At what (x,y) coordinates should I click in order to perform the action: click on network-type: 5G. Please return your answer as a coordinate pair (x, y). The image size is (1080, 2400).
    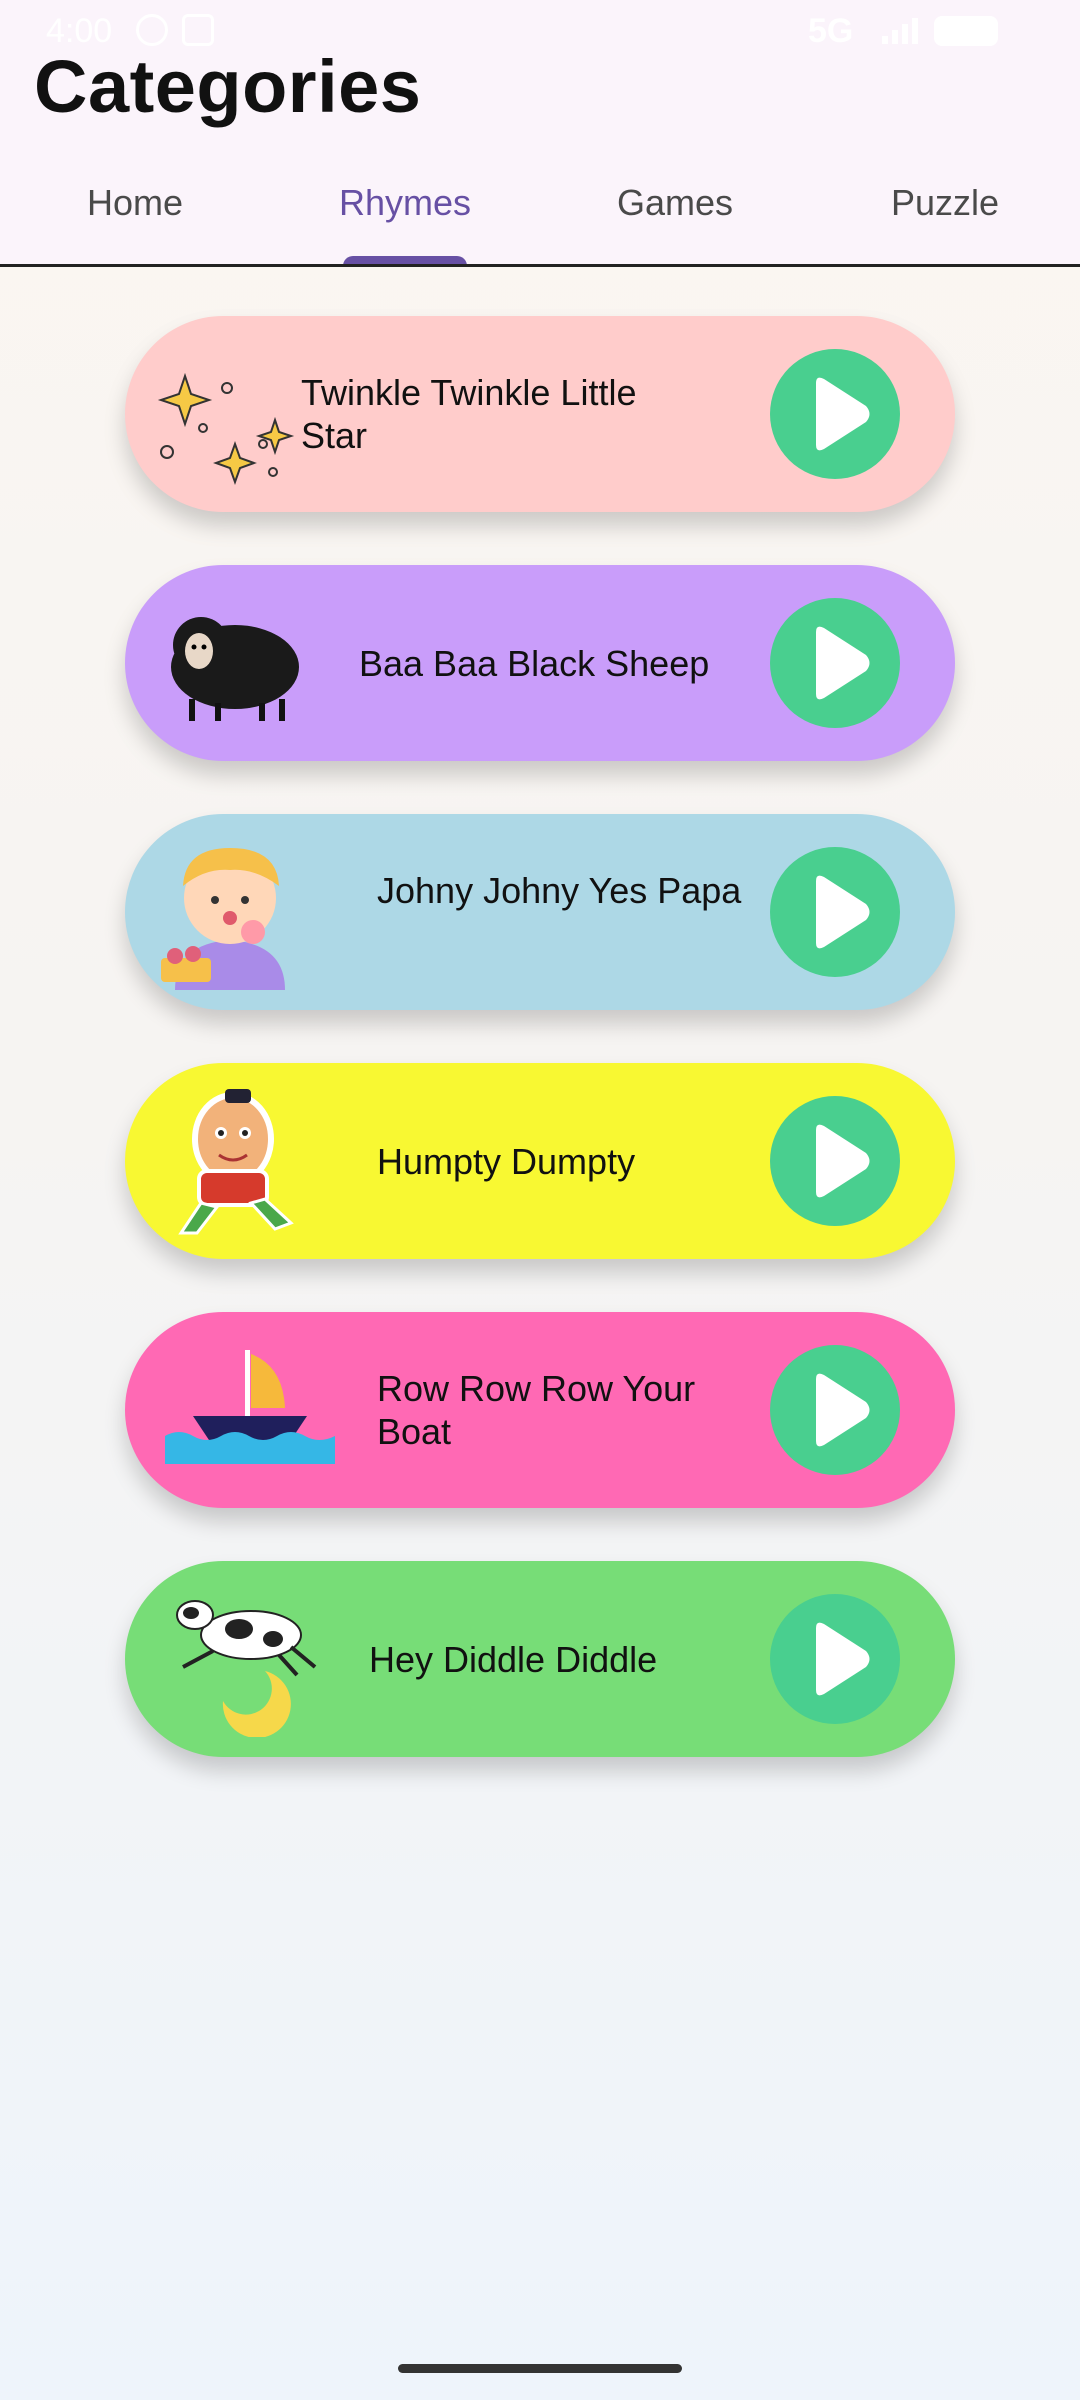
    Looking at the image, I should click on (831, 31).